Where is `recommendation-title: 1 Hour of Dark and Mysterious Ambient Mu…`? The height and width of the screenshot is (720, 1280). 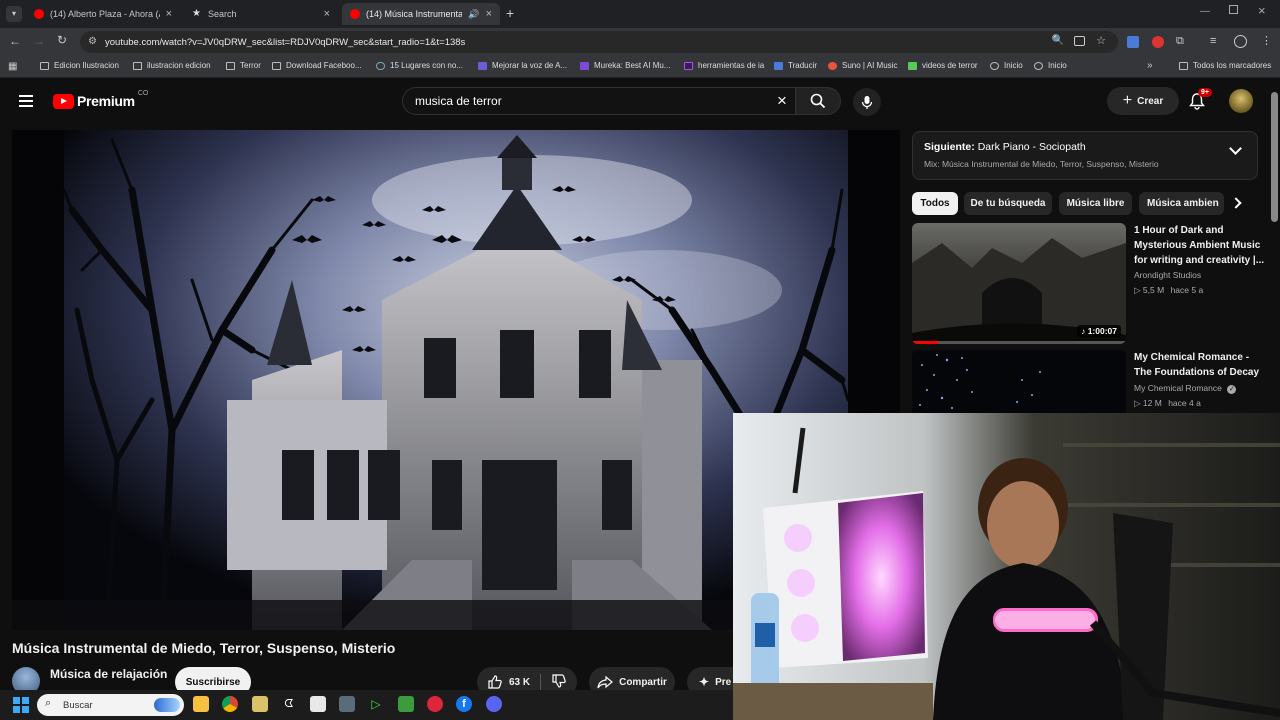
recommendation-title: 1 Hour of Dark and Mysterious Ambient Mu… is located at coordinates (1201, 245).